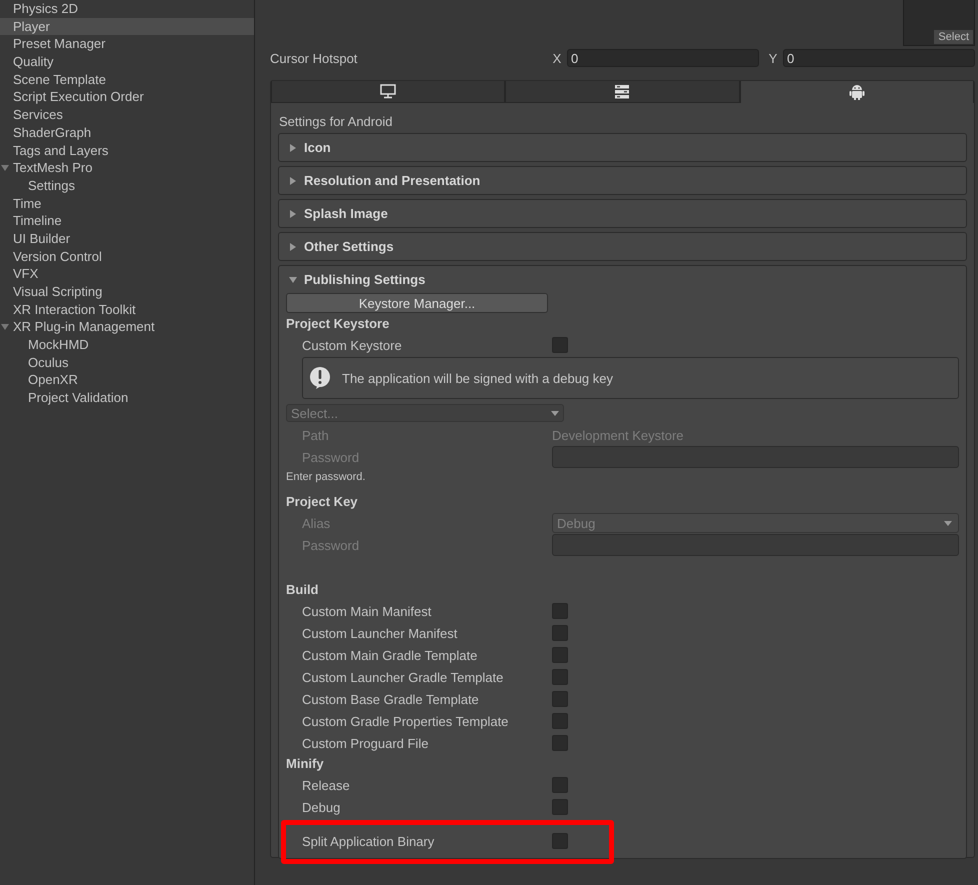  I want to click on field-label: Custom Keystore, so click(352, 345).